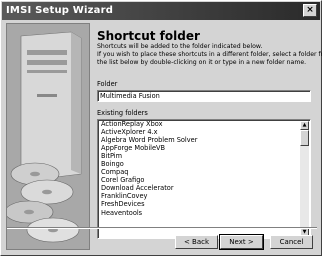 The width and height of the screenshot is (322, 256). I want to click on button-separator, so click(162, 228).